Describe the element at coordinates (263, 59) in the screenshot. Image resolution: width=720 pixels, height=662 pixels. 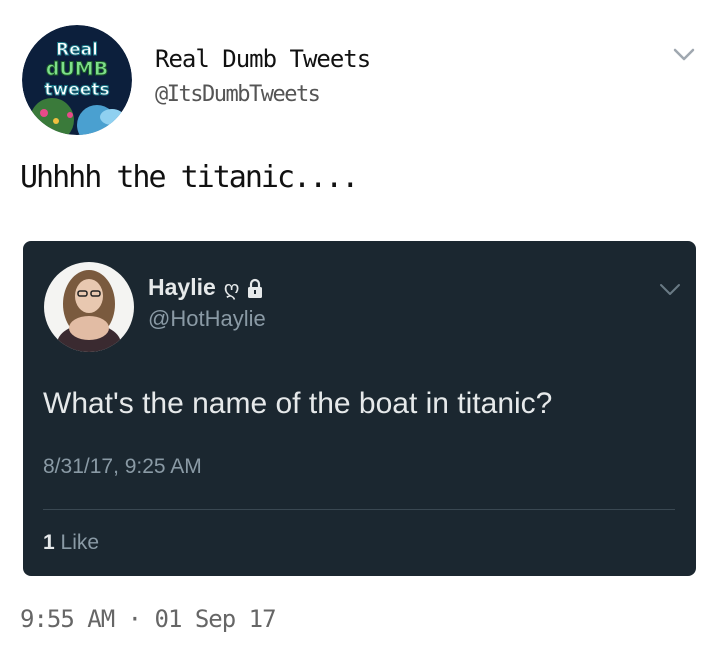
I see `author-name: Real Dumb Tweets` at that location.